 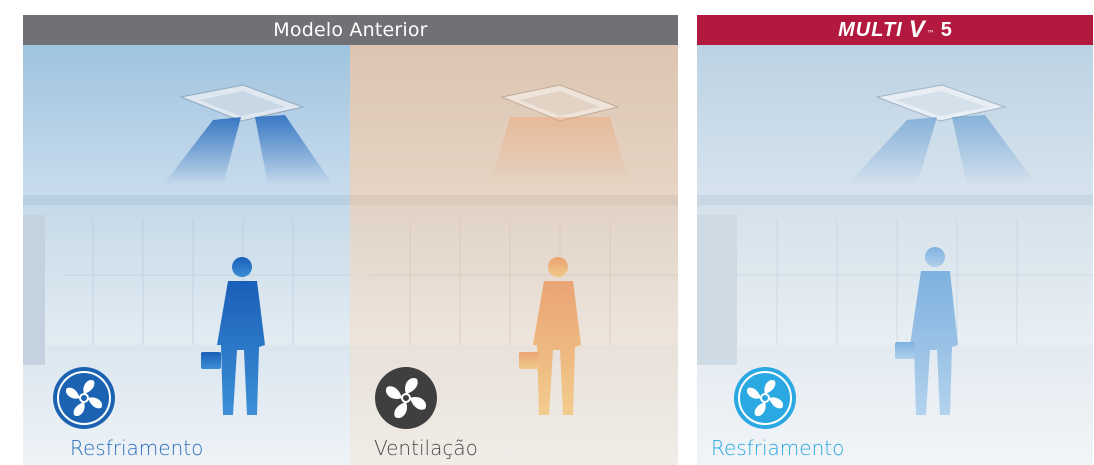 What do you see at coordinates (930, 33) in the screenshot?
I see `brand-trademark: ™` at bounding box center [930, 33].